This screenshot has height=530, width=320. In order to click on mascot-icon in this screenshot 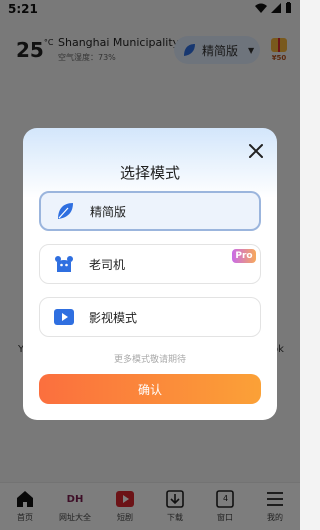, I will do `click(64, 264)`.